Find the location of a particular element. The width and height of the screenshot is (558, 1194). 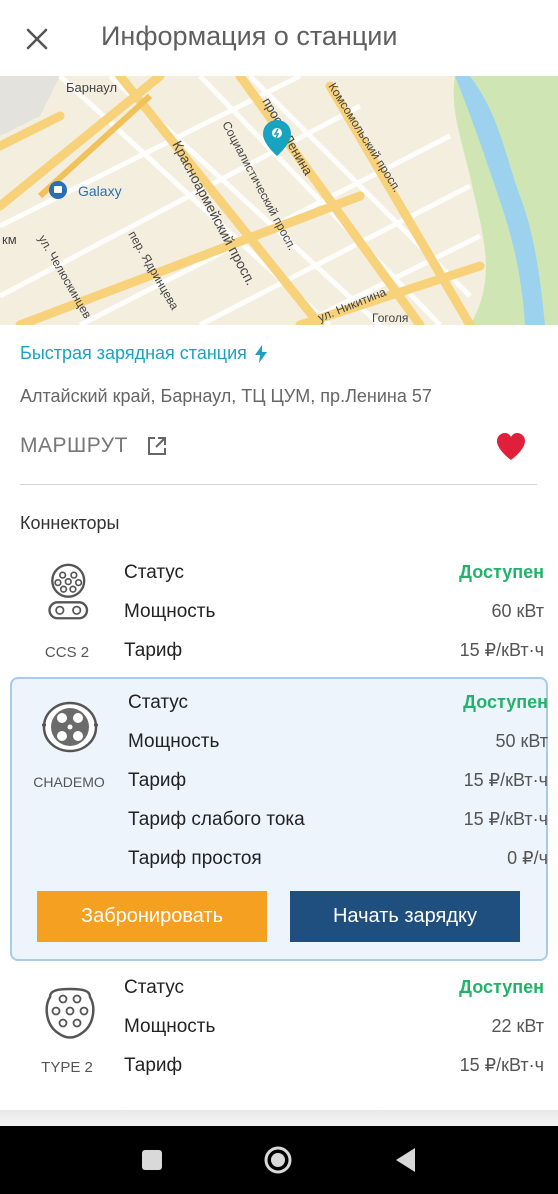

low-current-tariff-value: 15 ₽/кВт·ч is located at coordinates (505, 819).